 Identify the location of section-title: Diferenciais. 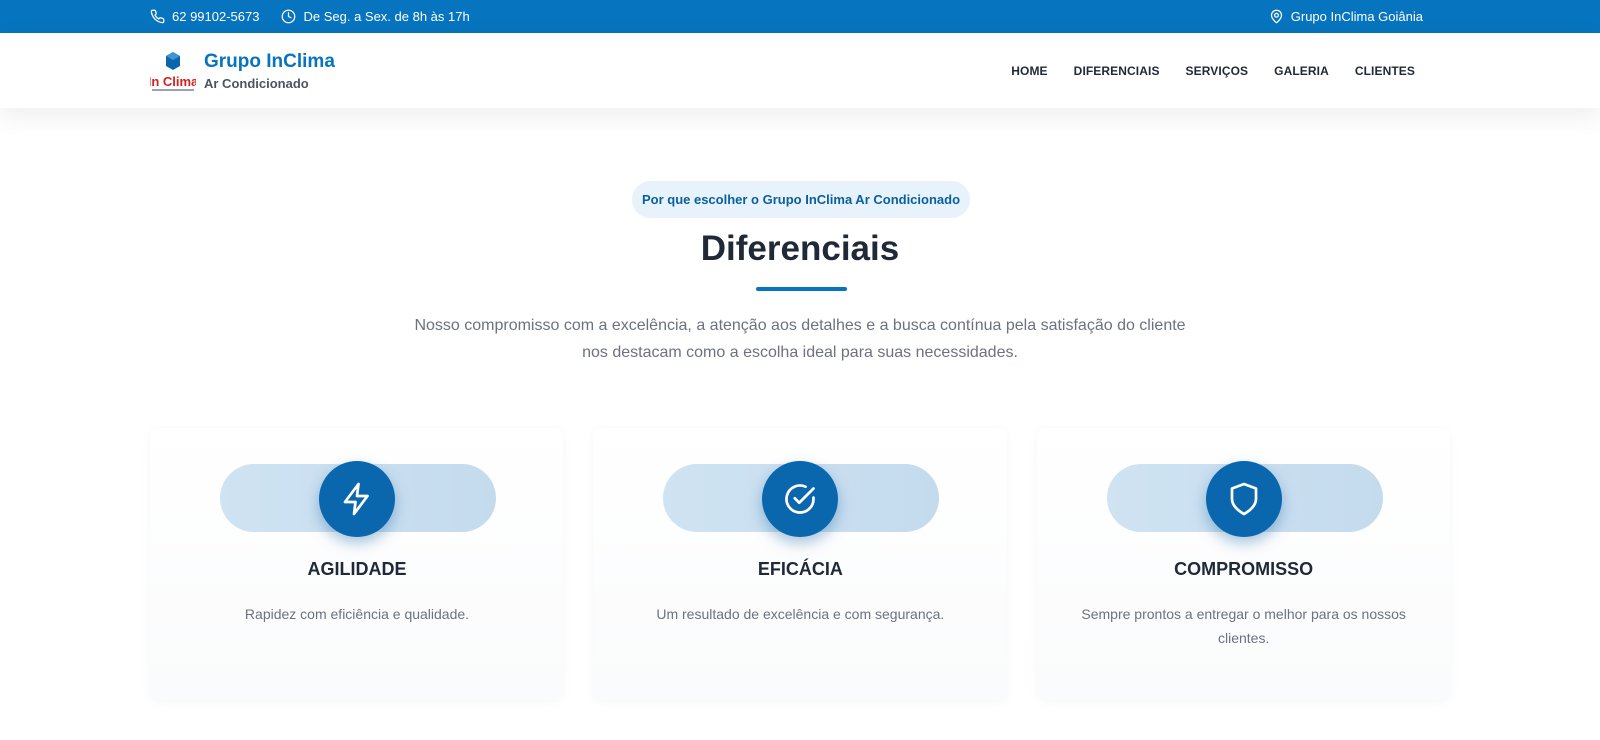
(800, 248).